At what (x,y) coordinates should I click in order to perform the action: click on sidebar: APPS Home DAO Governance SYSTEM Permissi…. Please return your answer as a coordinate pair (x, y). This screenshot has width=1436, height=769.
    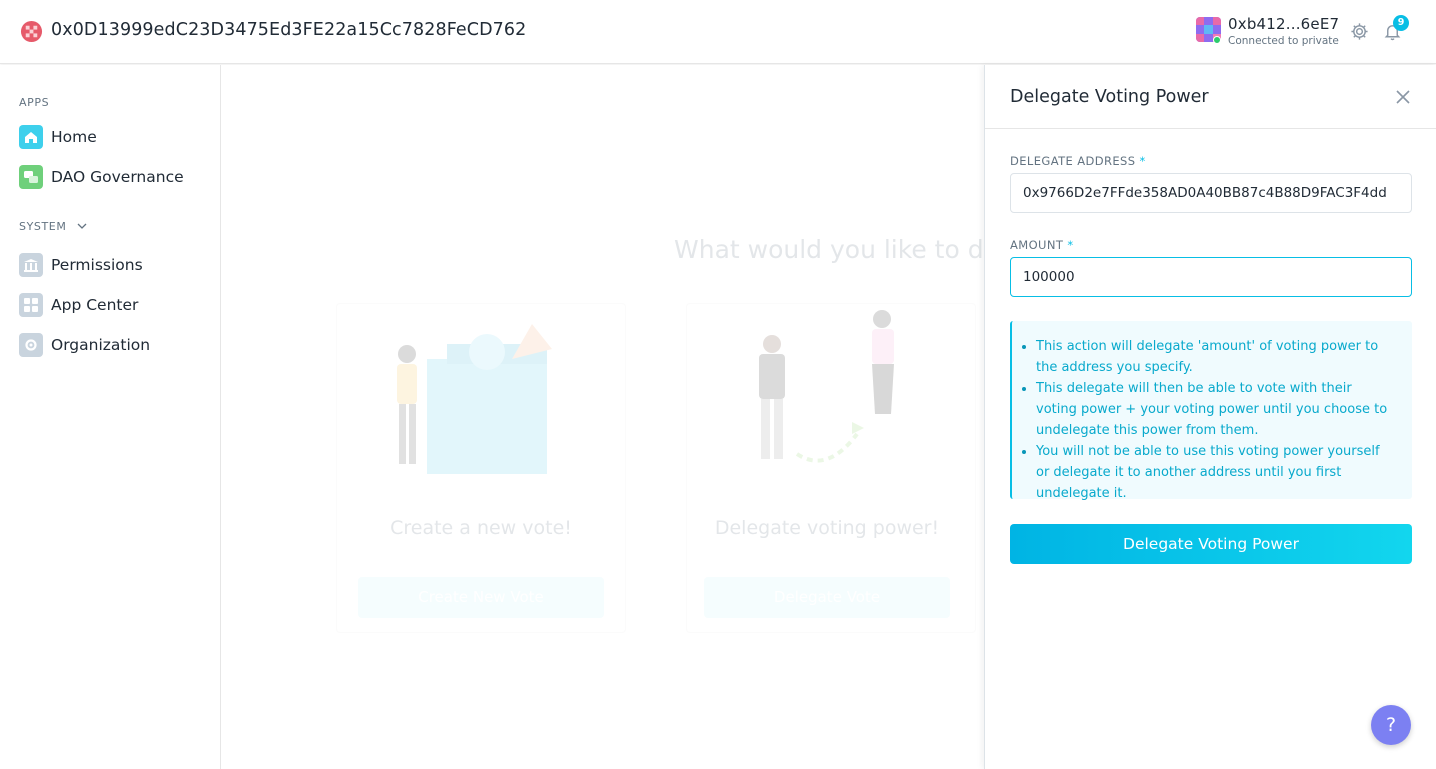
    Looking at the image, I should click on (110, 417).